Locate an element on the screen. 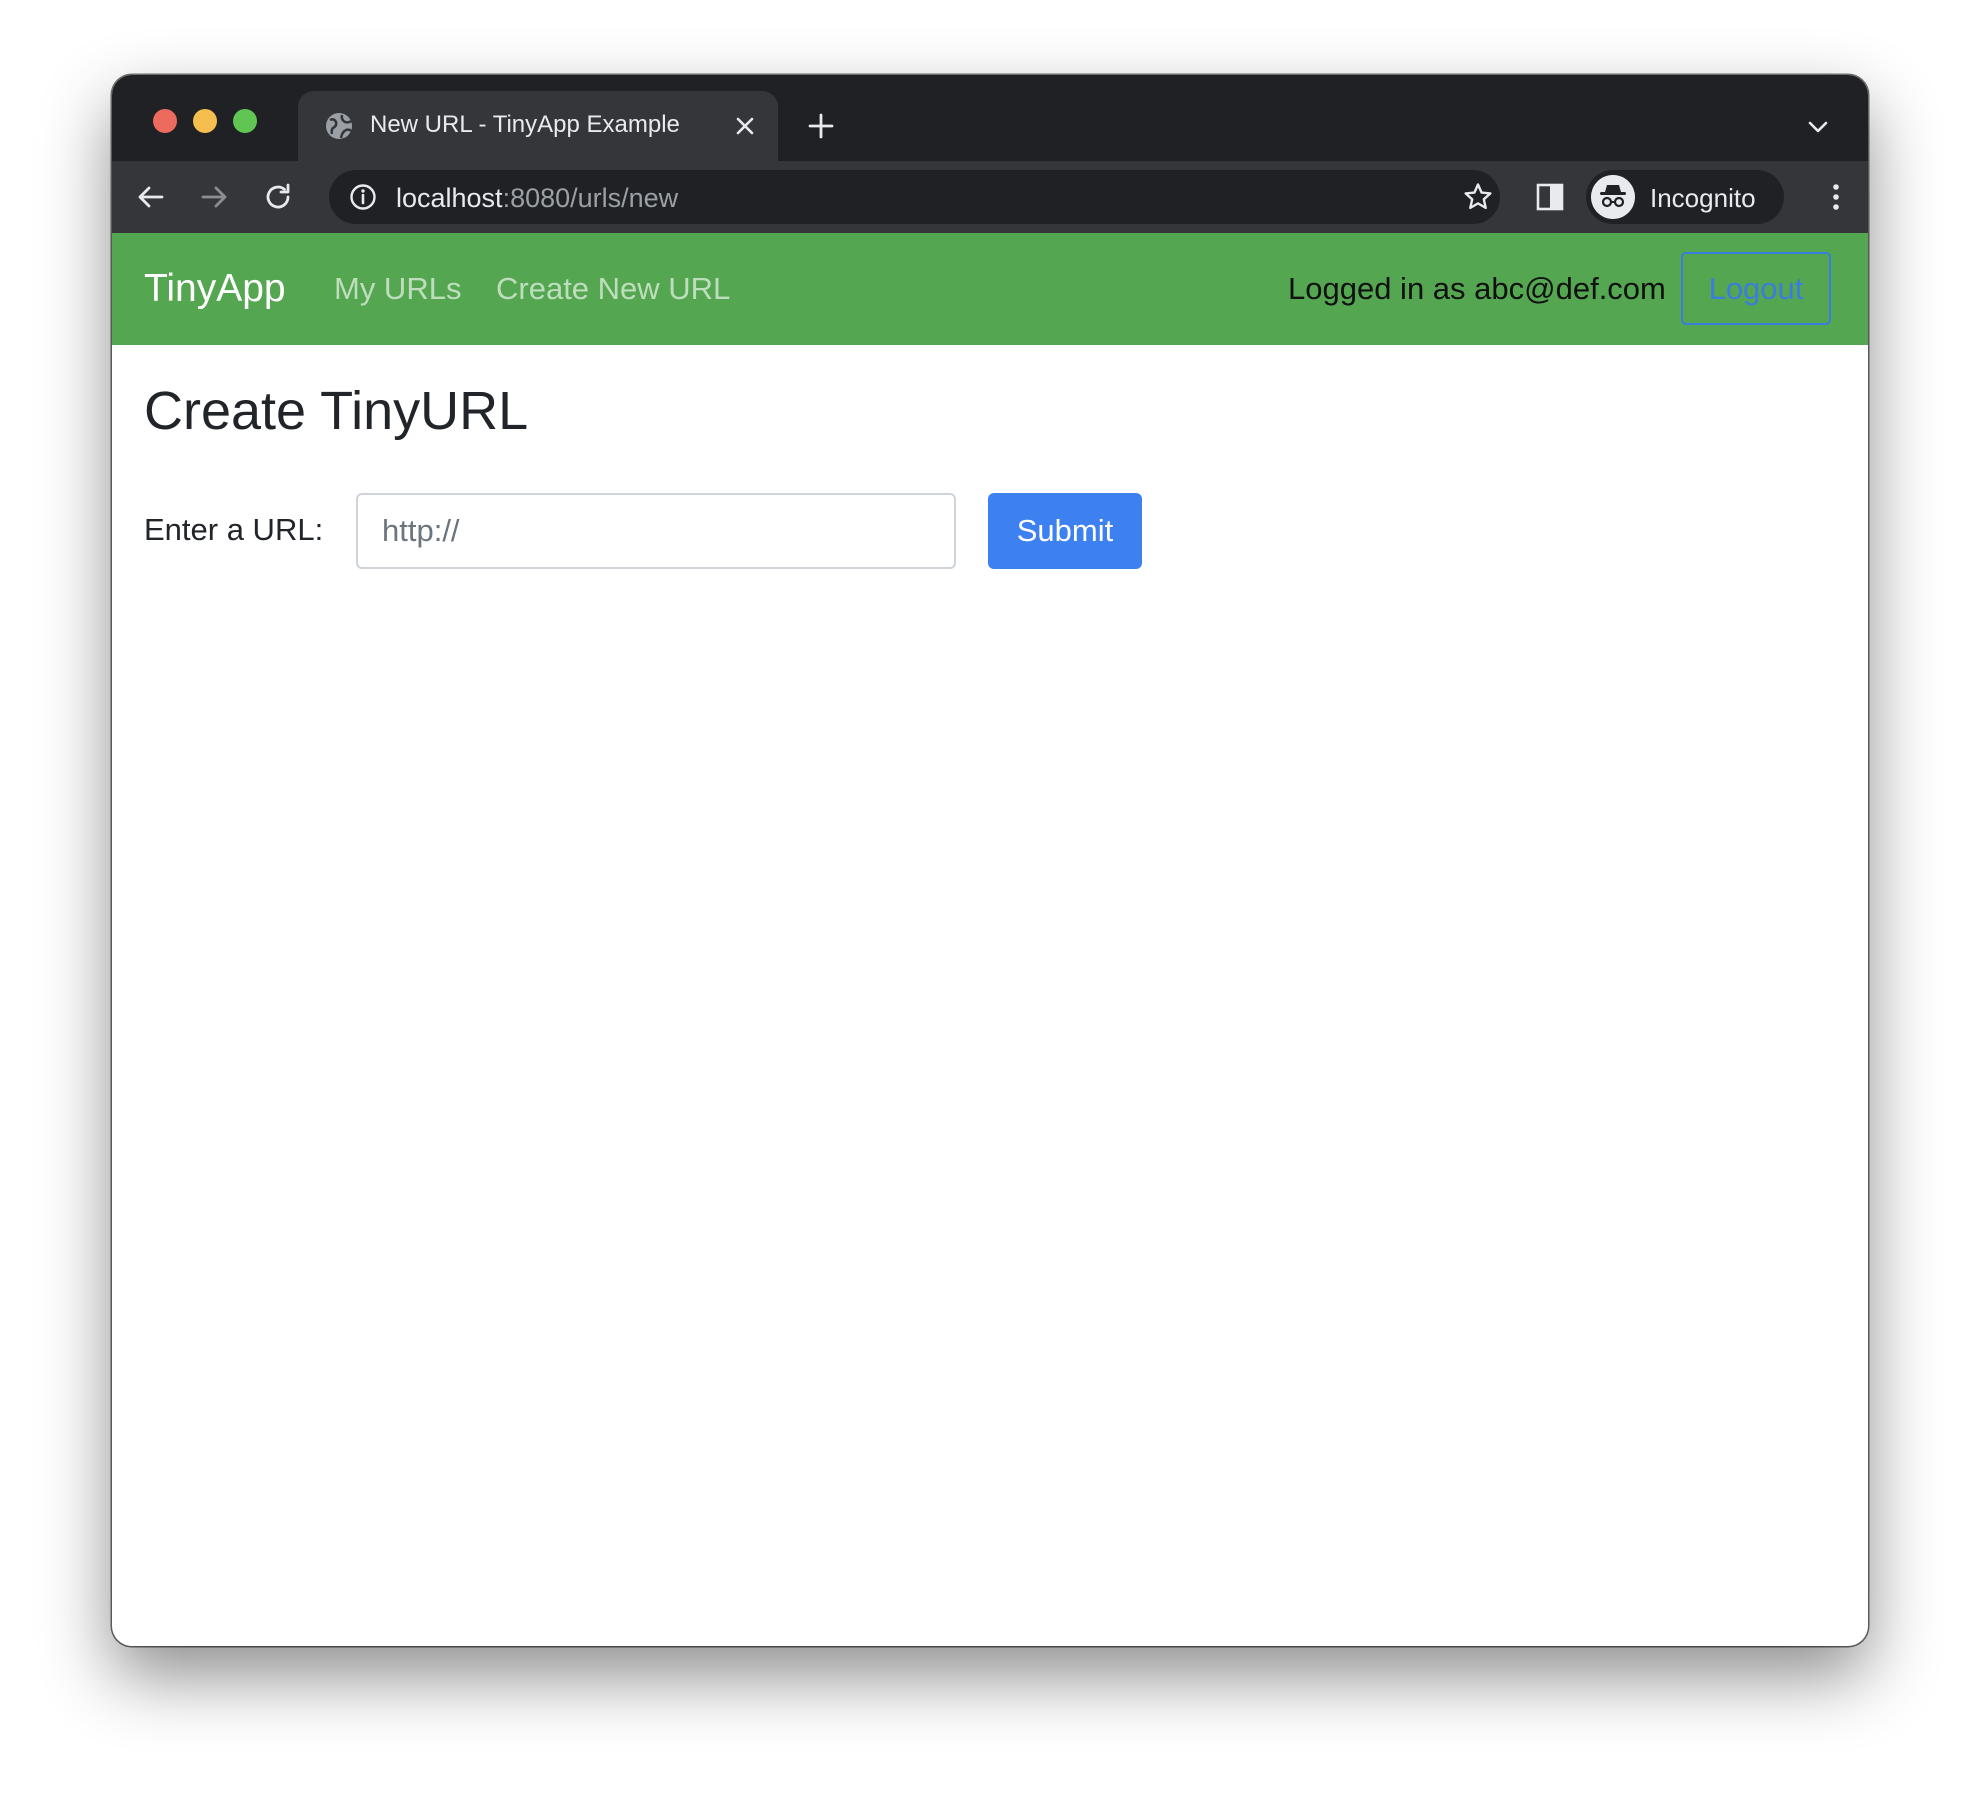 The image size is (1978, 1794). arrow-right-icon is located at coordinates (214, 197).